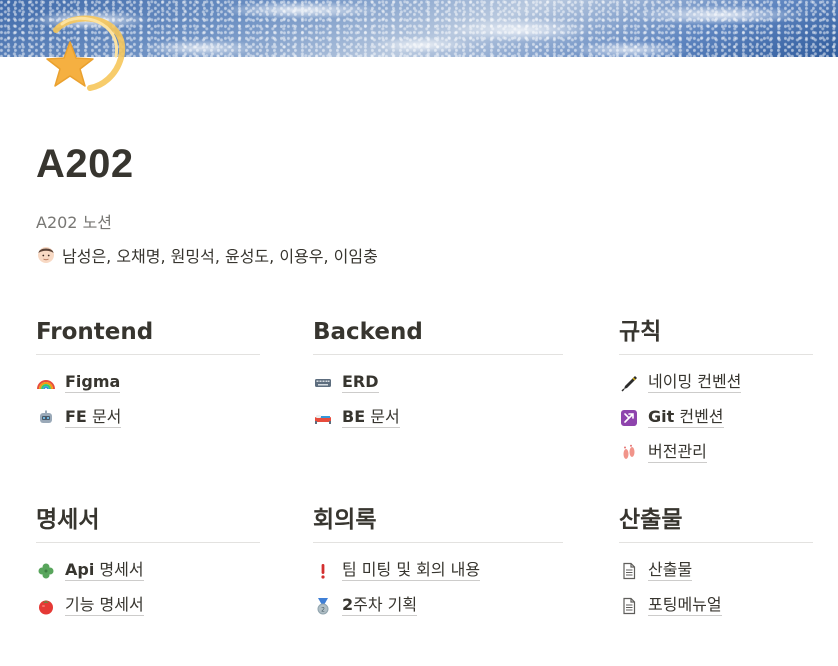 Image resolution: width=838 pixels, height=666 pixels. I want to click on link-label: 명세서, so click(121, 569).